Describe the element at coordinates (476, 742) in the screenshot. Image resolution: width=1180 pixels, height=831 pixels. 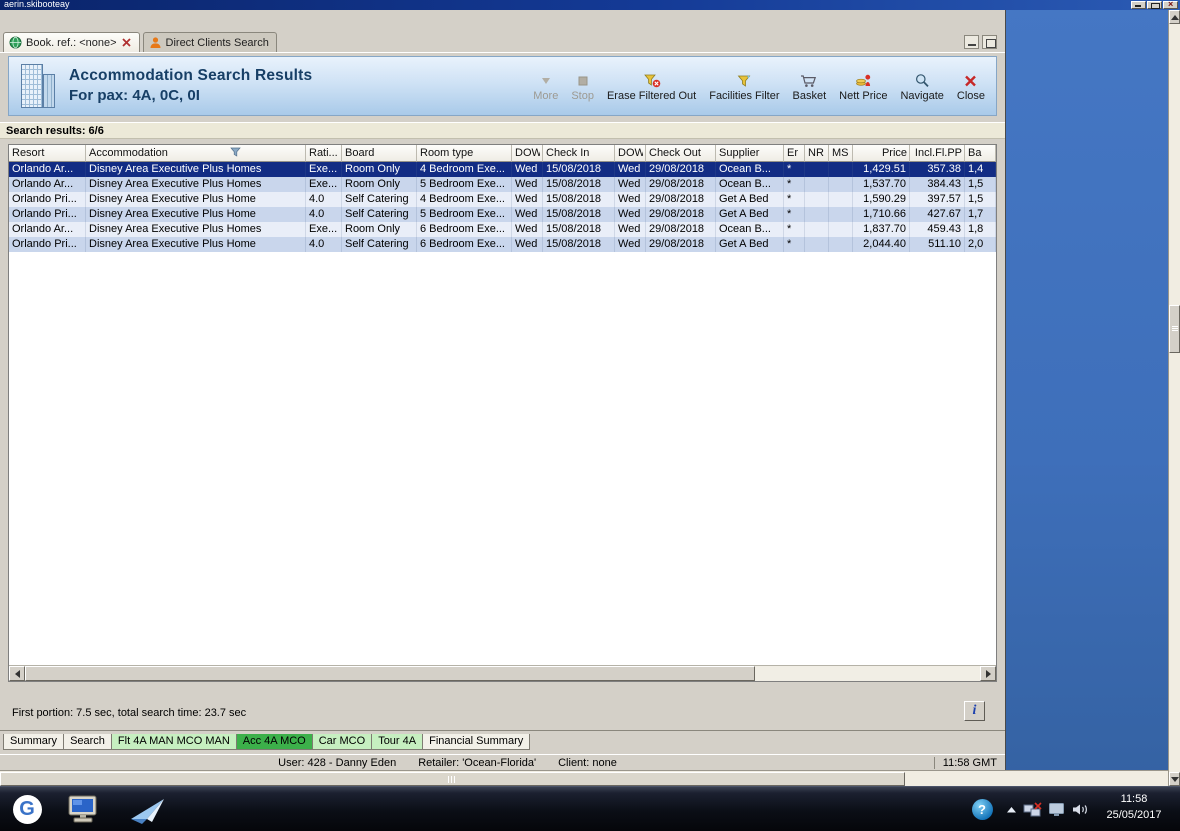
I see `bottom-tab-financial-summary: Financial Summary` at that location.